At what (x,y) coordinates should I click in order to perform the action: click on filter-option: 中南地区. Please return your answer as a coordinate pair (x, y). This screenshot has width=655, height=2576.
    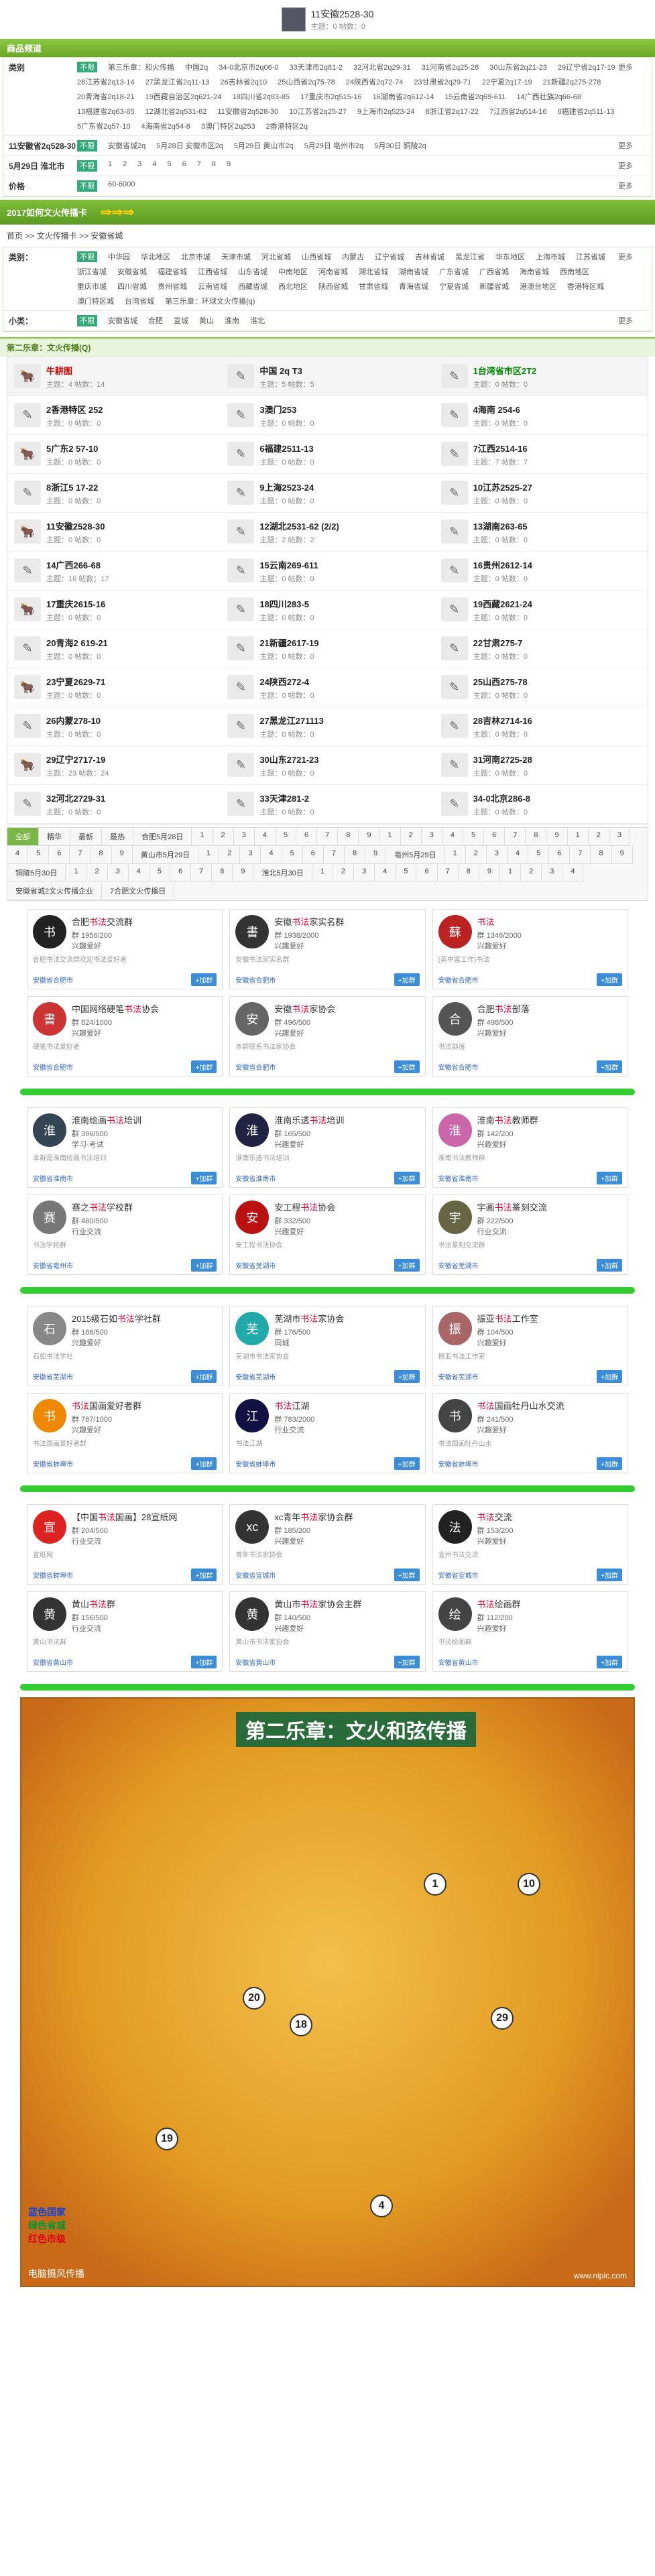
    Looking at the image, I should click on (293, 271).